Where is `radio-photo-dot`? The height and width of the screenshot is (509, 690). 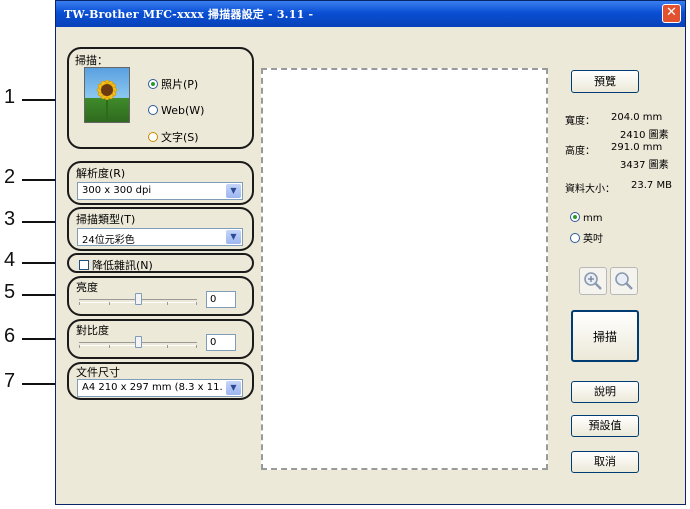
radio-photo-dot is located at coordinates (153, 84).